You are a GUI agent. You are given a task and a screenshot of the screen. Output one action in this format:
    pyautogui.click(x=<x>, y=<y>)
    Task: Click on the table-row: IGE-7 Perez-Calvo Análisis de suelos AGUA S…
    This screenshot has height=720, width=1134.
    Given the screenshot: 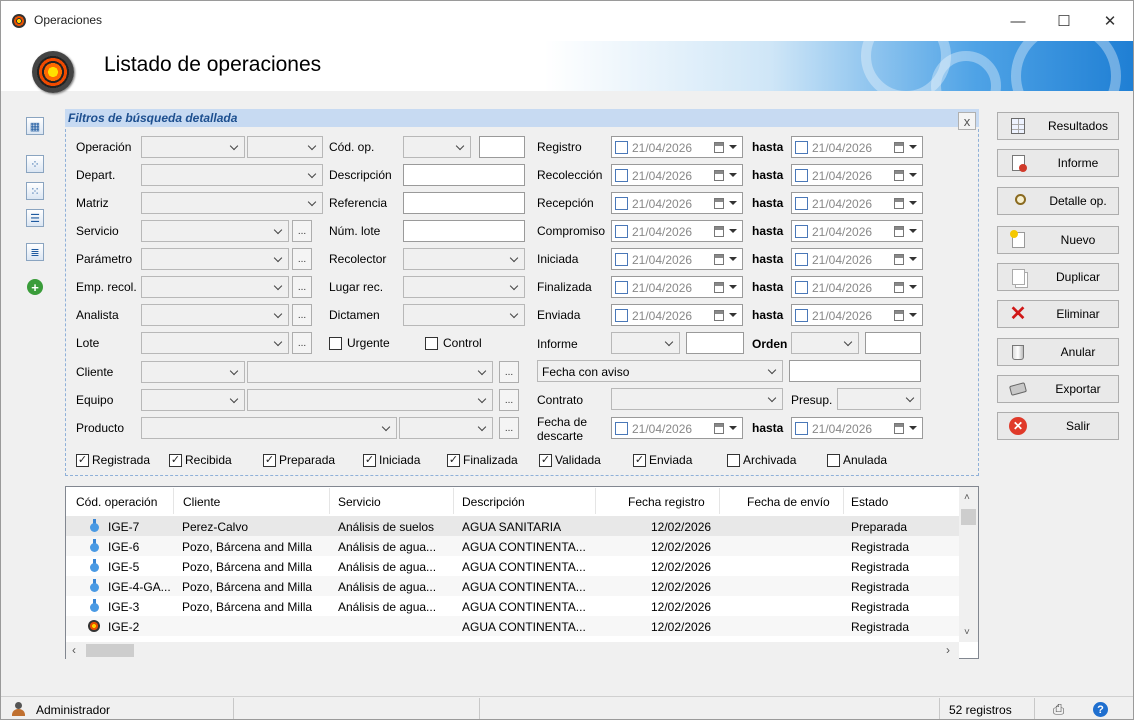 What is the action you would take?
    pyautogui.click(x=512, y=526)
    